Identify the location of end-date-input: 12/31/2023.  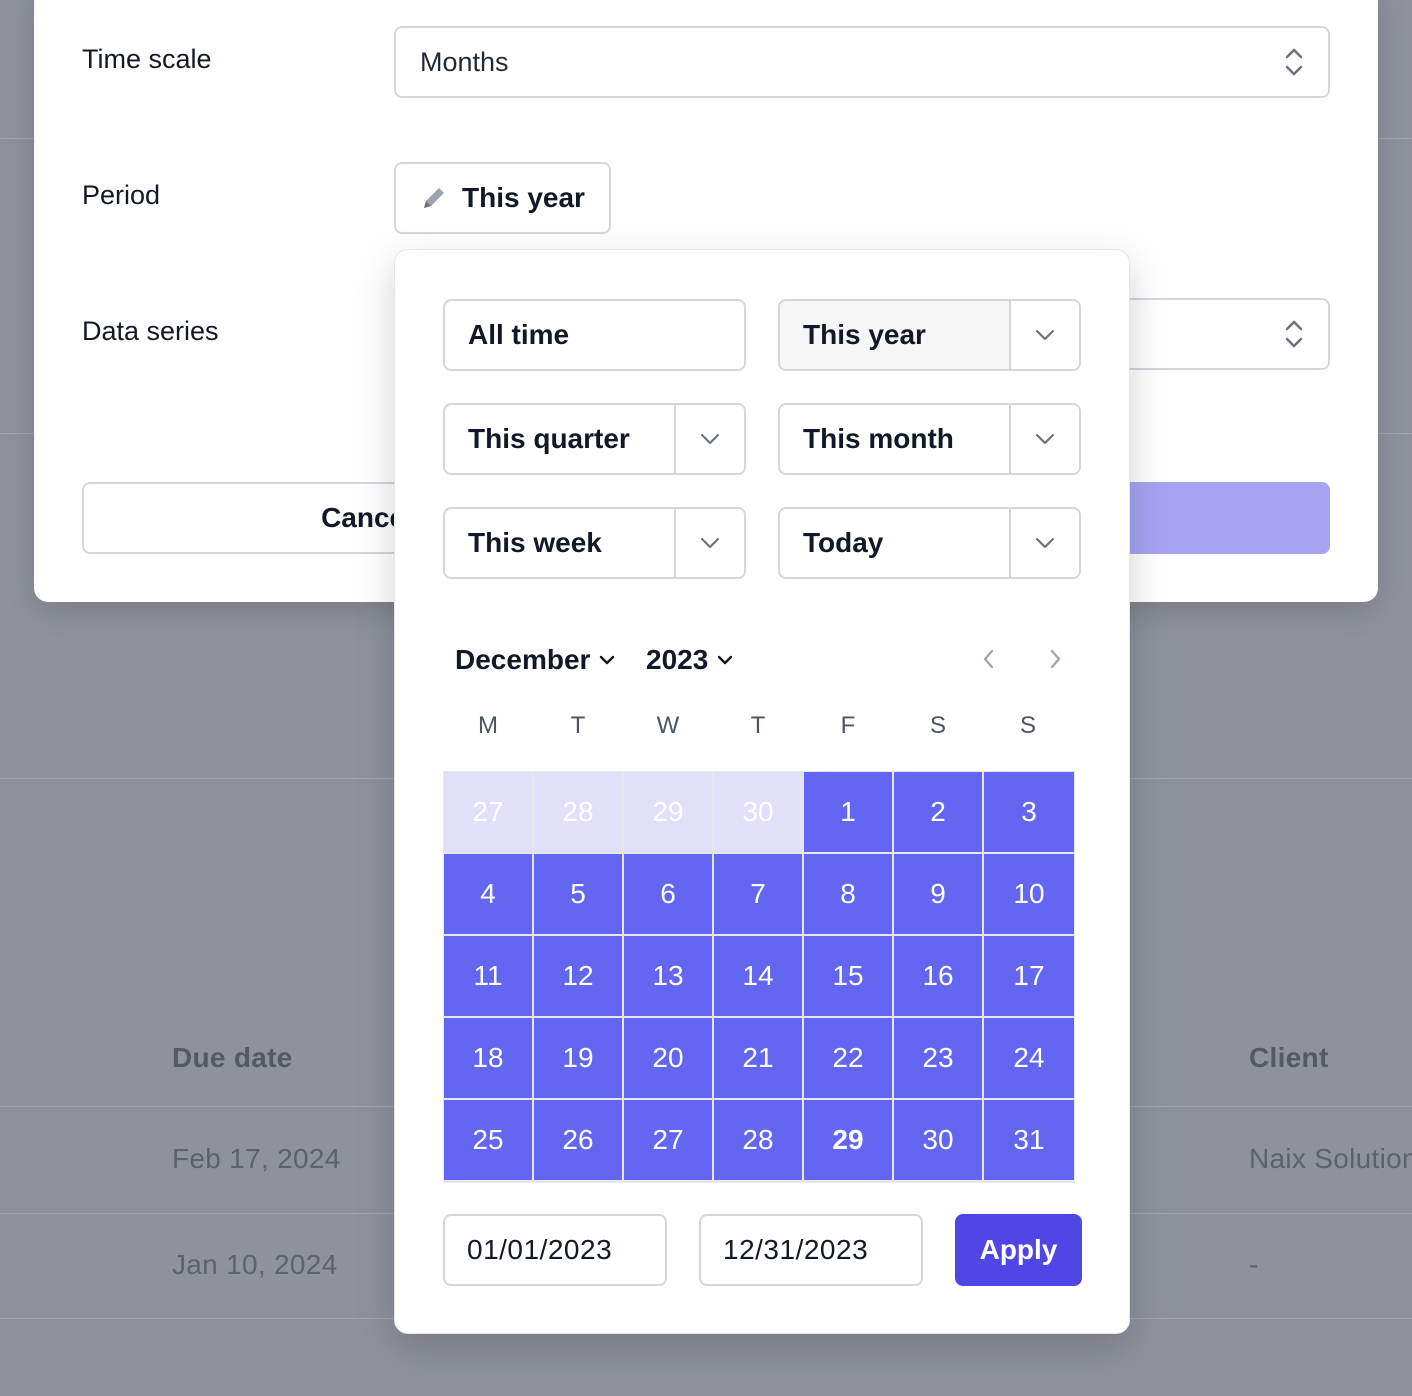
(811, 1250).